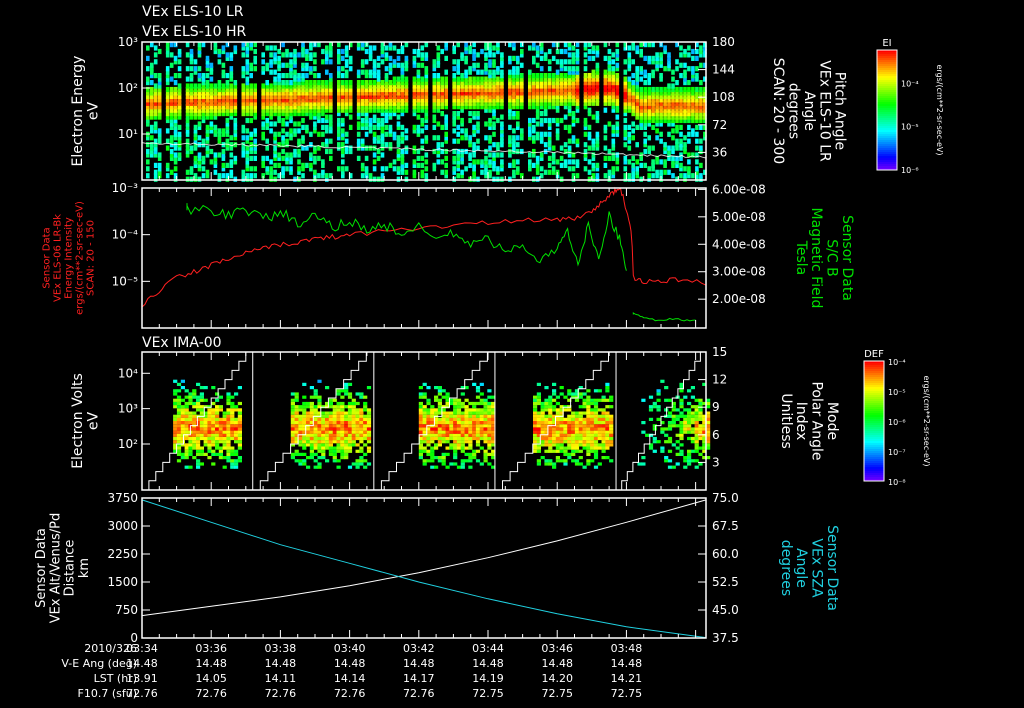 This screenshot has height=708, width=1024. I want to click on y-axis-label-line: eV, so click(94, 420).